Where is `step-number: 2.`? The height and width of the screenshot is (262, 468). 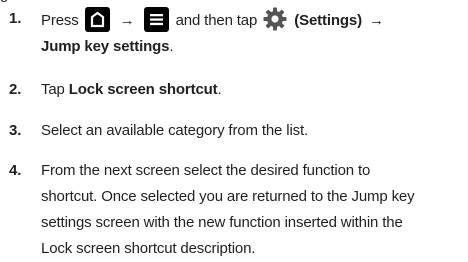
step-number: 2. is located at coordinates (15, 89).